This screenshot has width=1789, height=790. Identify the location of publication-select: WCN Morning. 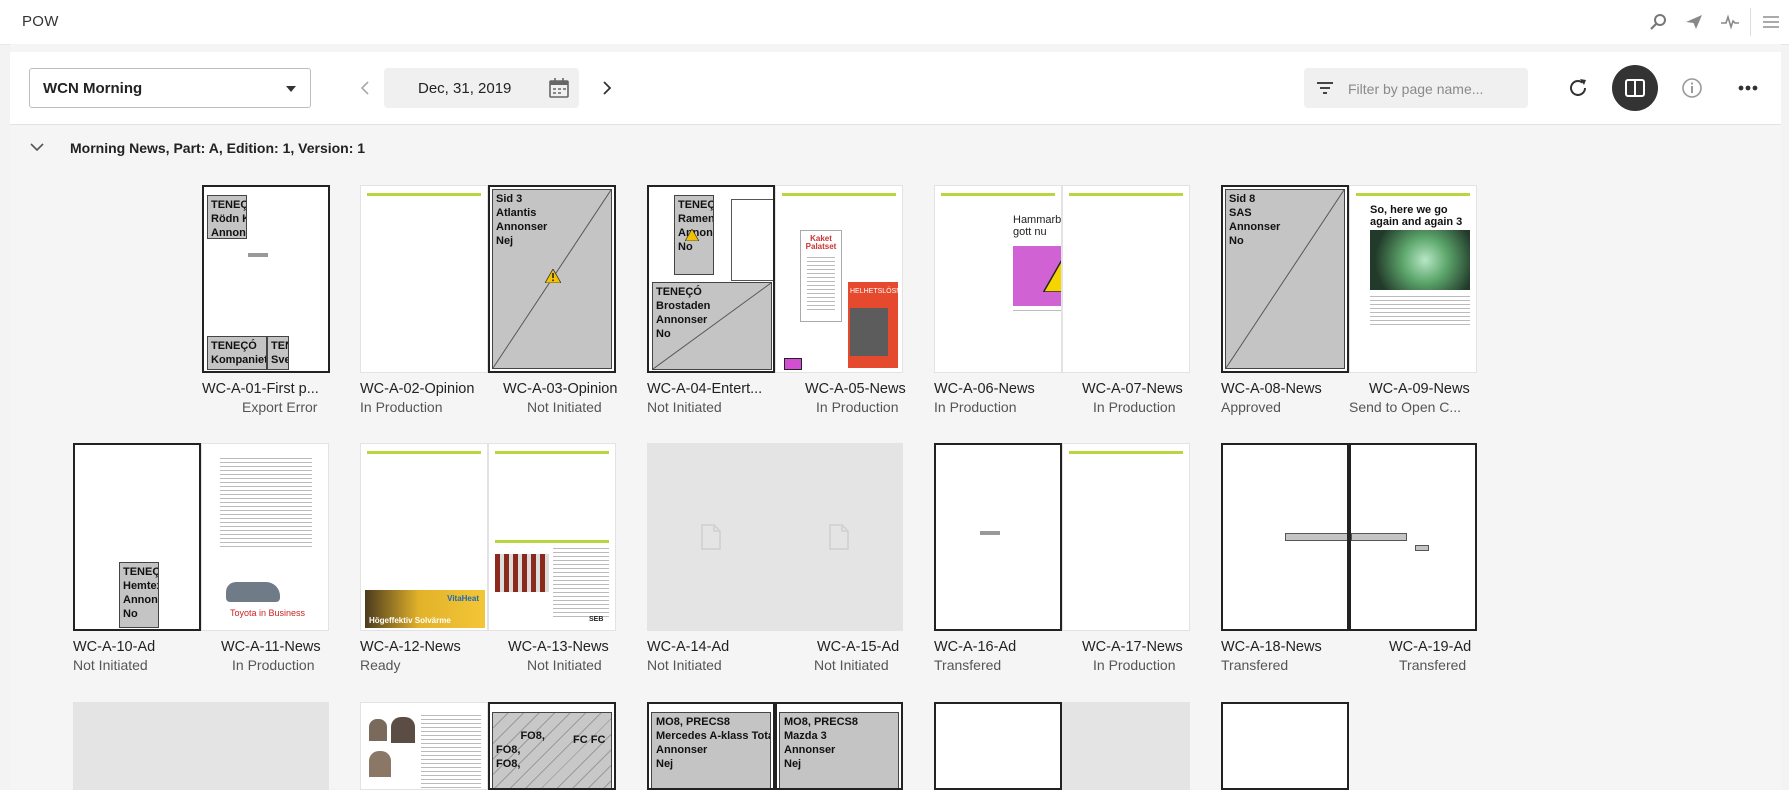
(170, 88).